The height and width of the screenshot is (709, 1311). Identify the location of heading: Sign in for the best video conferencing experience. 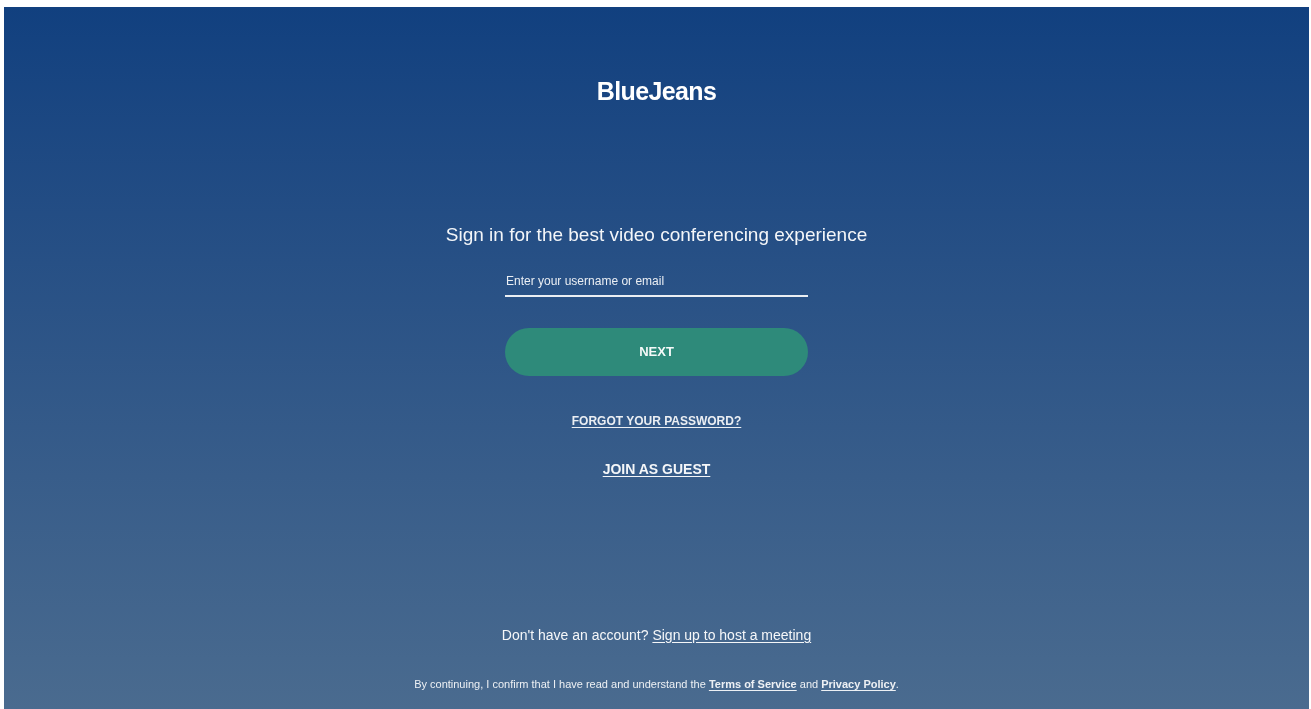
(656, 234).